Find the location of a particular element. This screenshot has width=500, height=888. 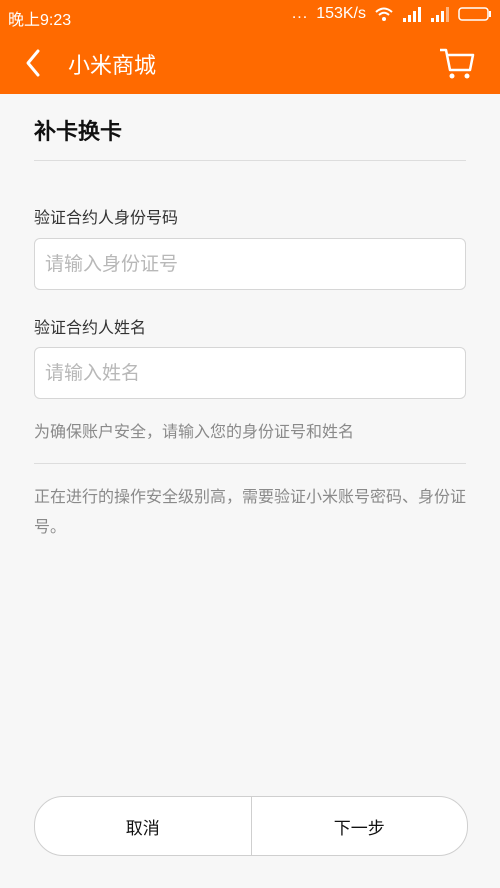

status-icons: ... 153K/s is located at coordinates (392, 14).